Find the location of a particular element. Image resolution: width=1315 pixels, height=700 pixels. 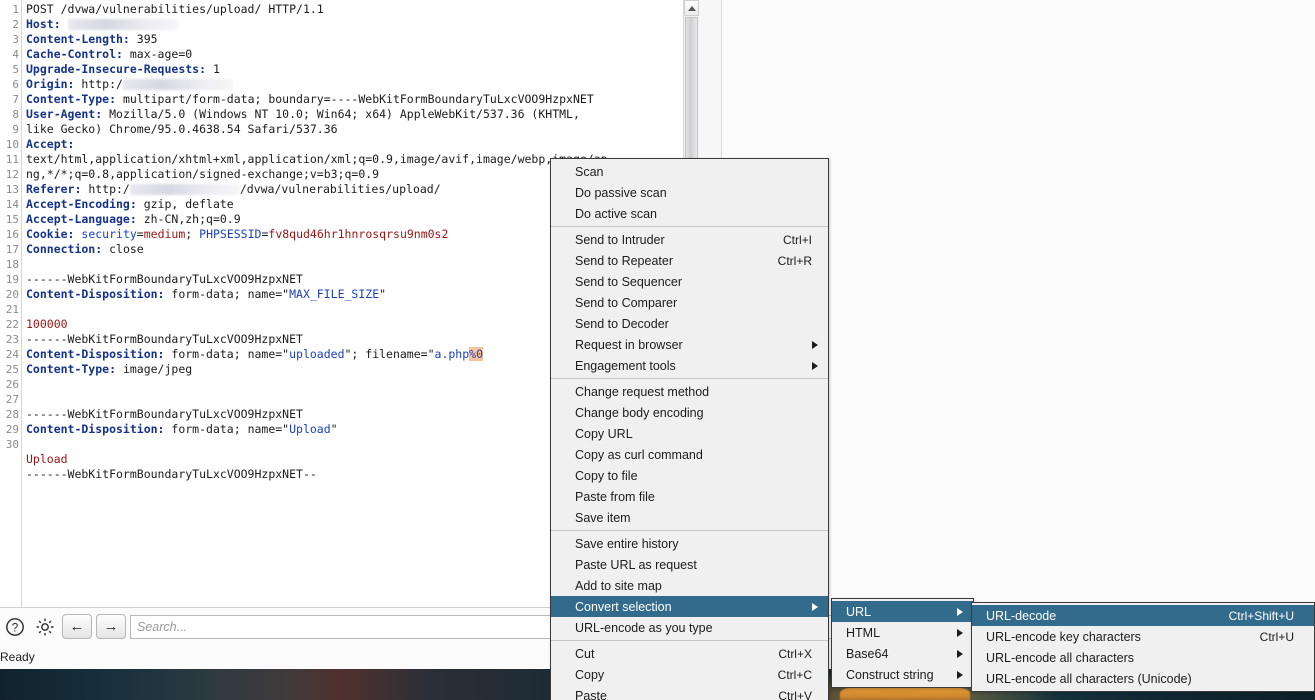

code-token: http:/ is located at coordinates (105, 189).